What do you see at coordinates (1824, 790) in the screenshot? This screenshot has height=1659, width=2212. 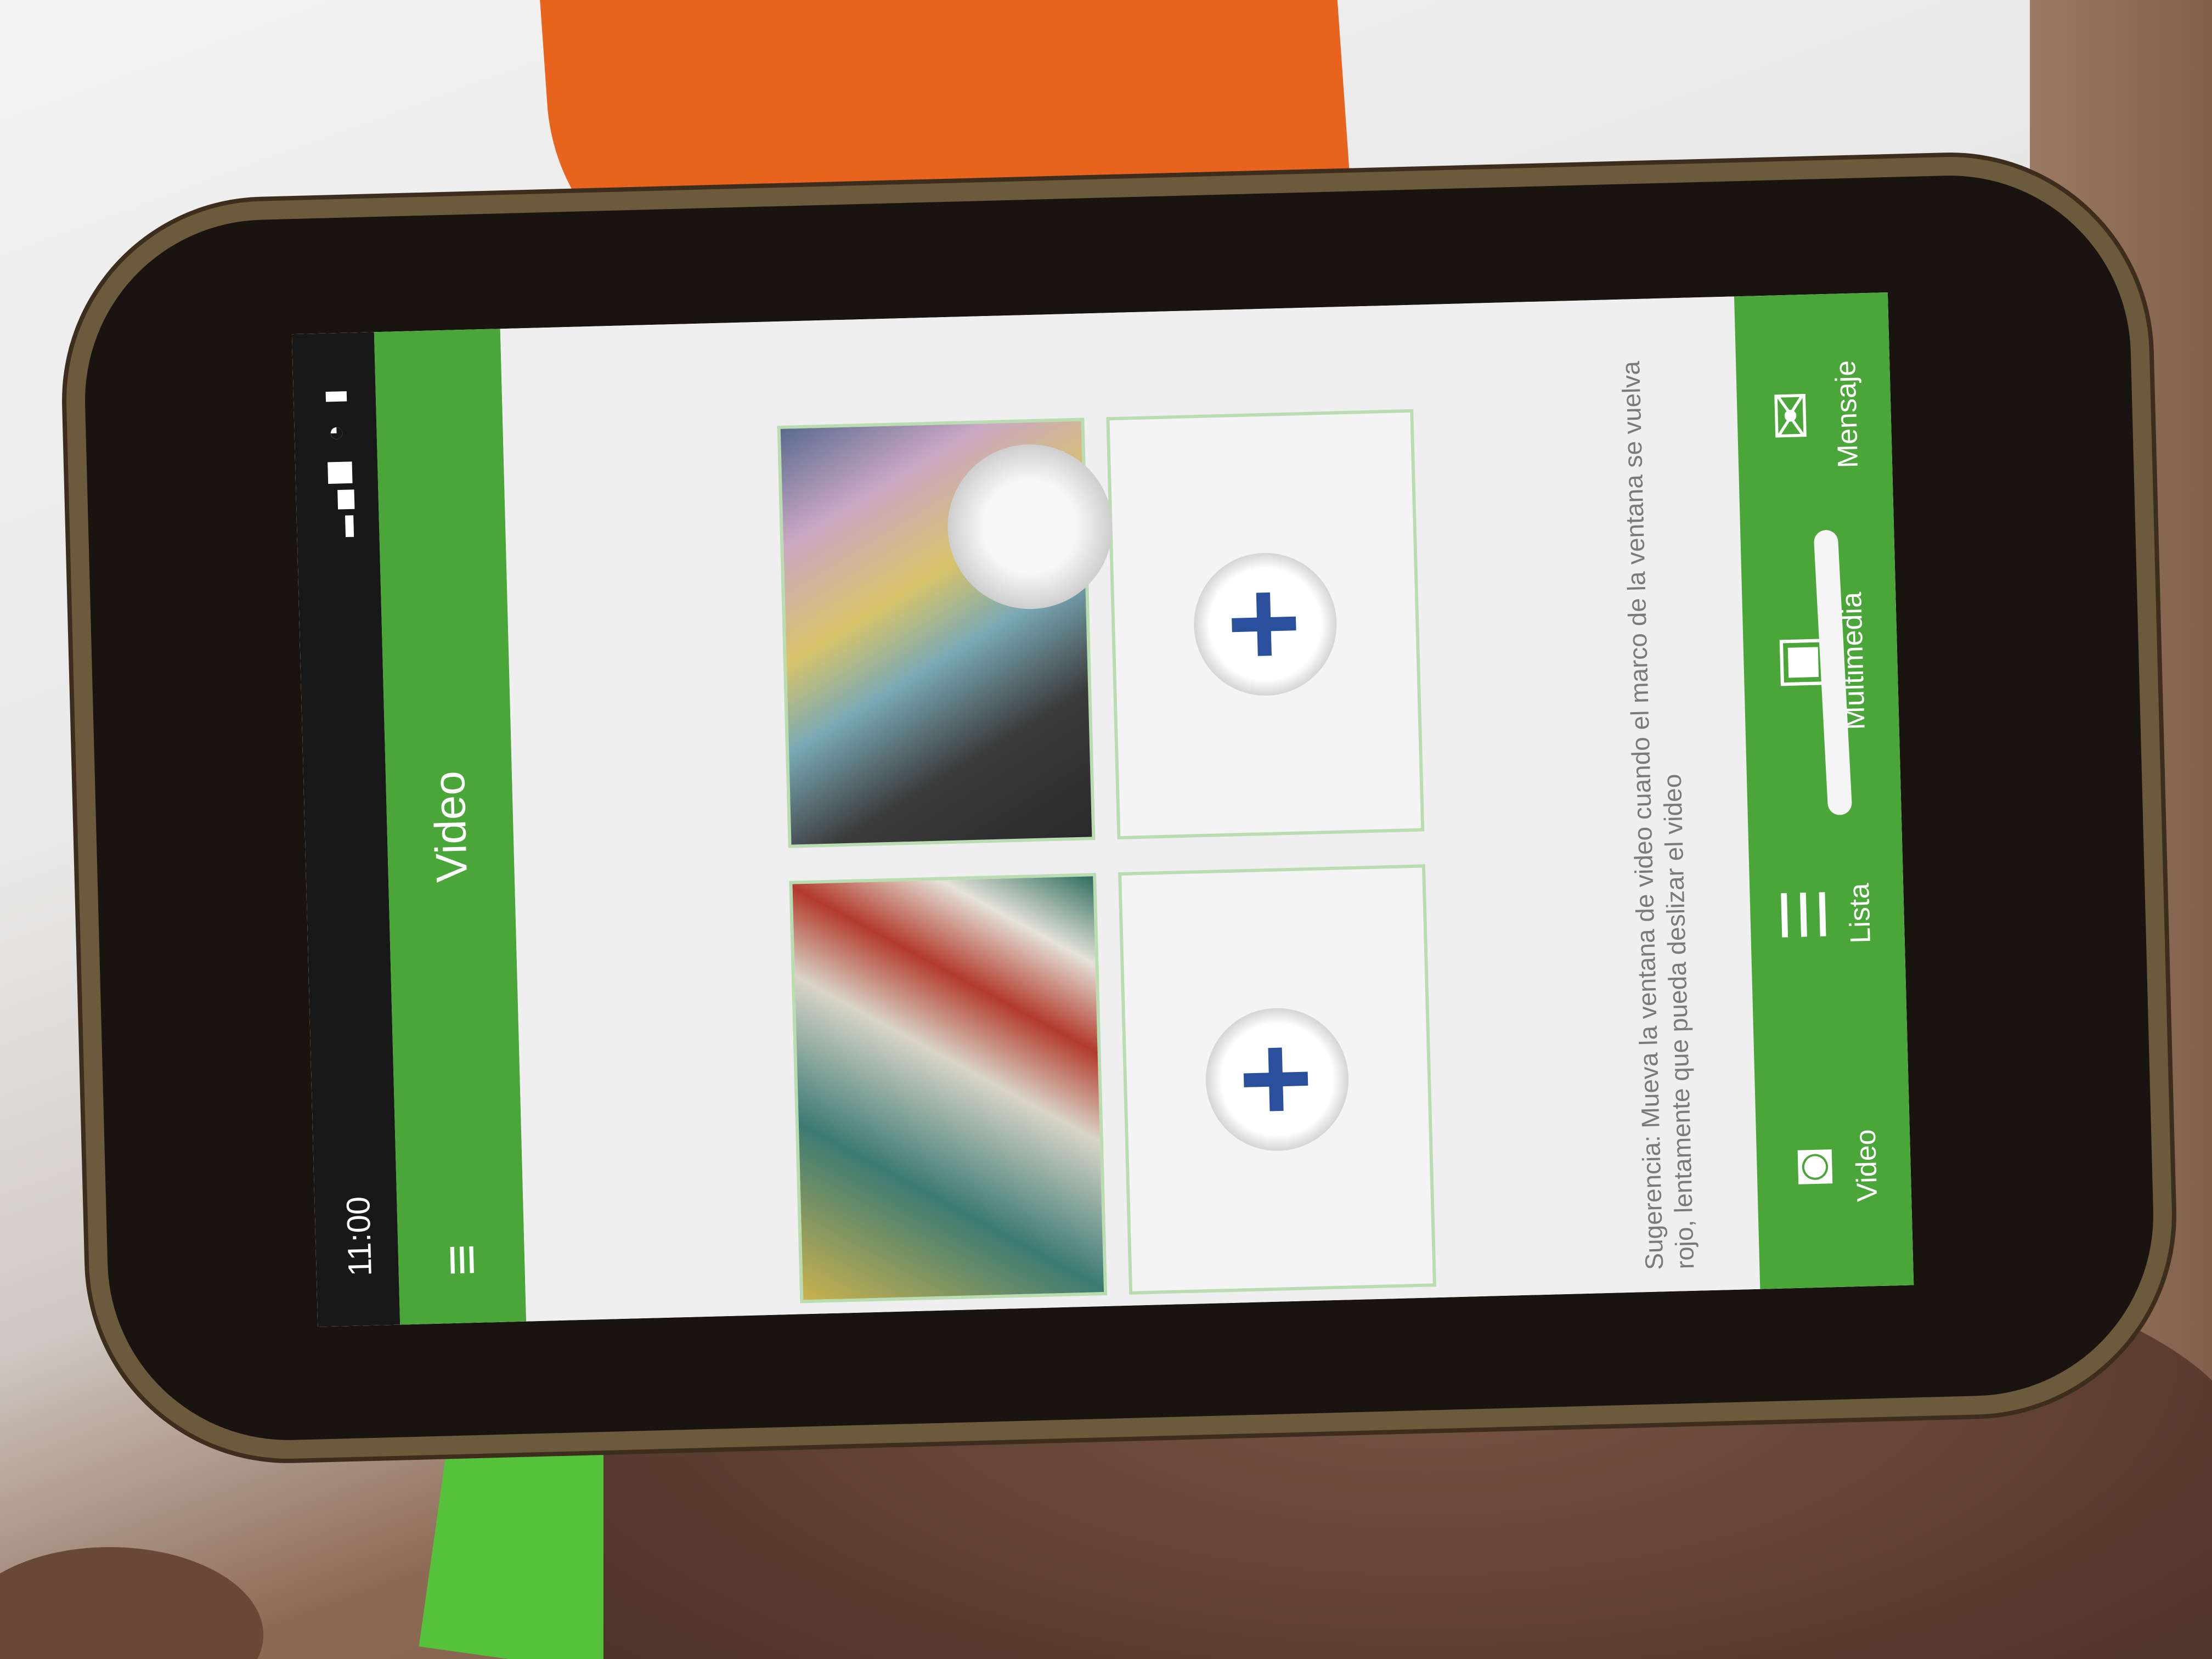 I see `tab-bar: ◙ Video ☰ Lista ▣ Multimedia ✉ Mensaje` at bounding box center [1824, 790].